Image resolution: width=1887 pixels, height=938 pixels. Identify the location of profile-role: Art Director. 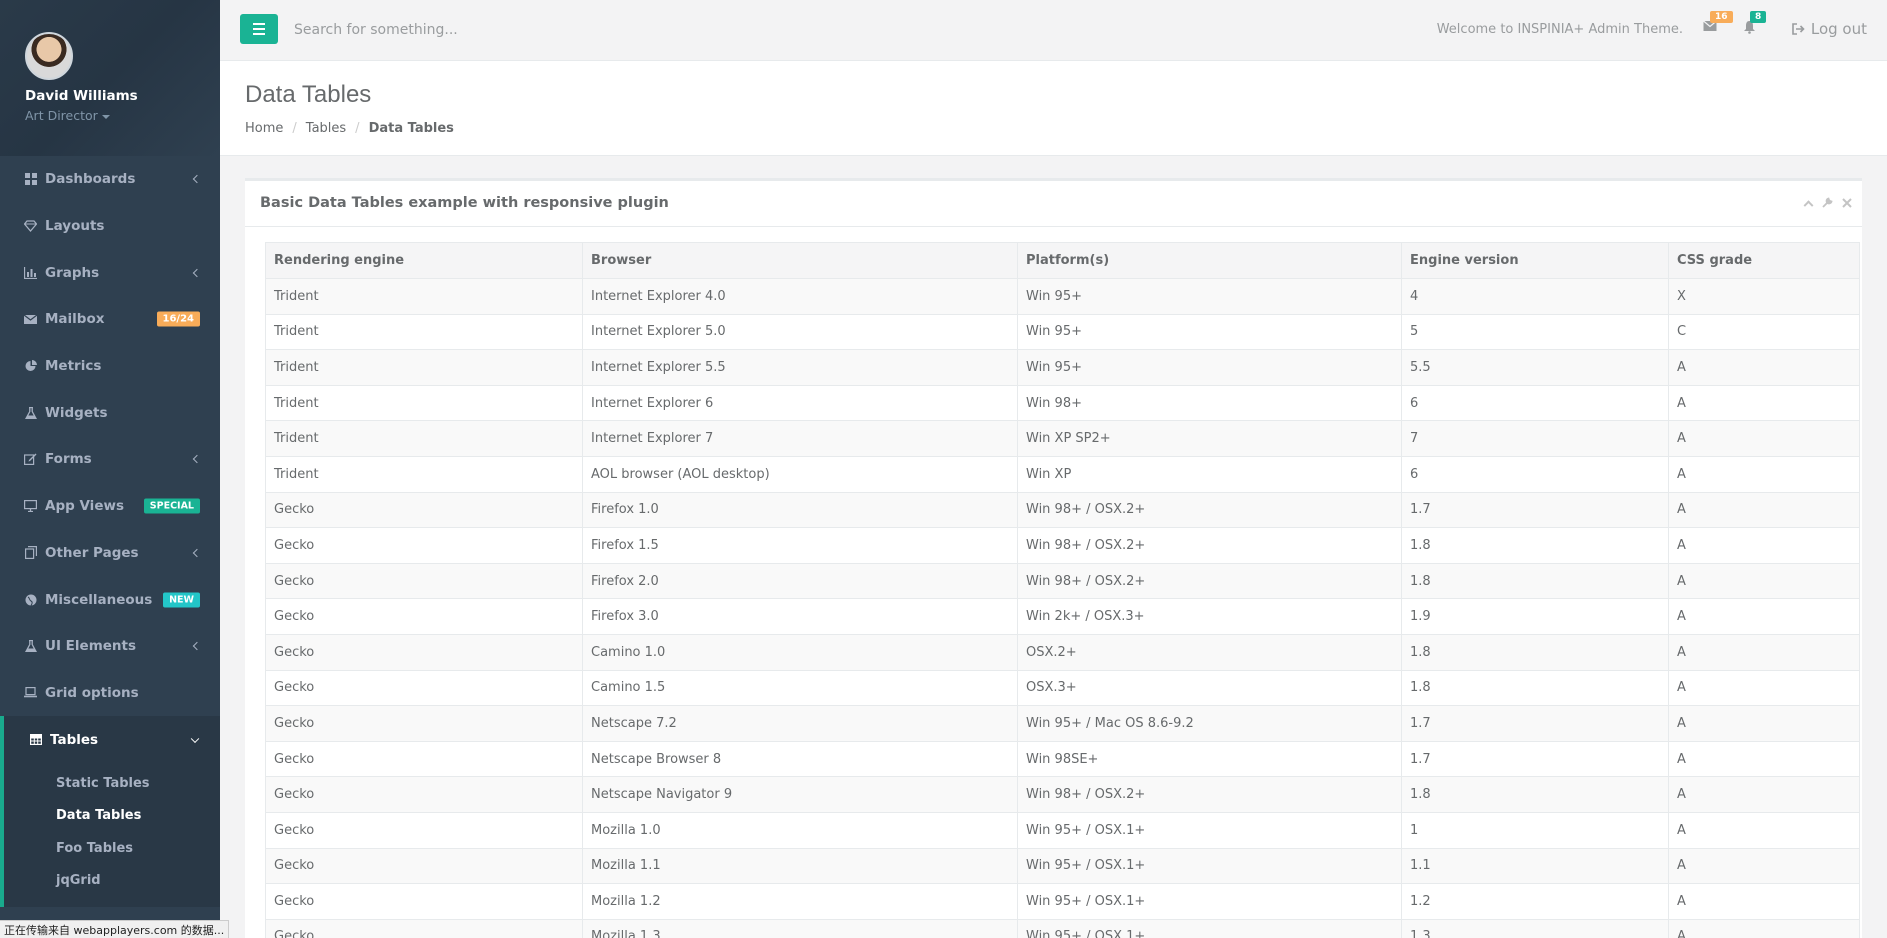
(61, 115).